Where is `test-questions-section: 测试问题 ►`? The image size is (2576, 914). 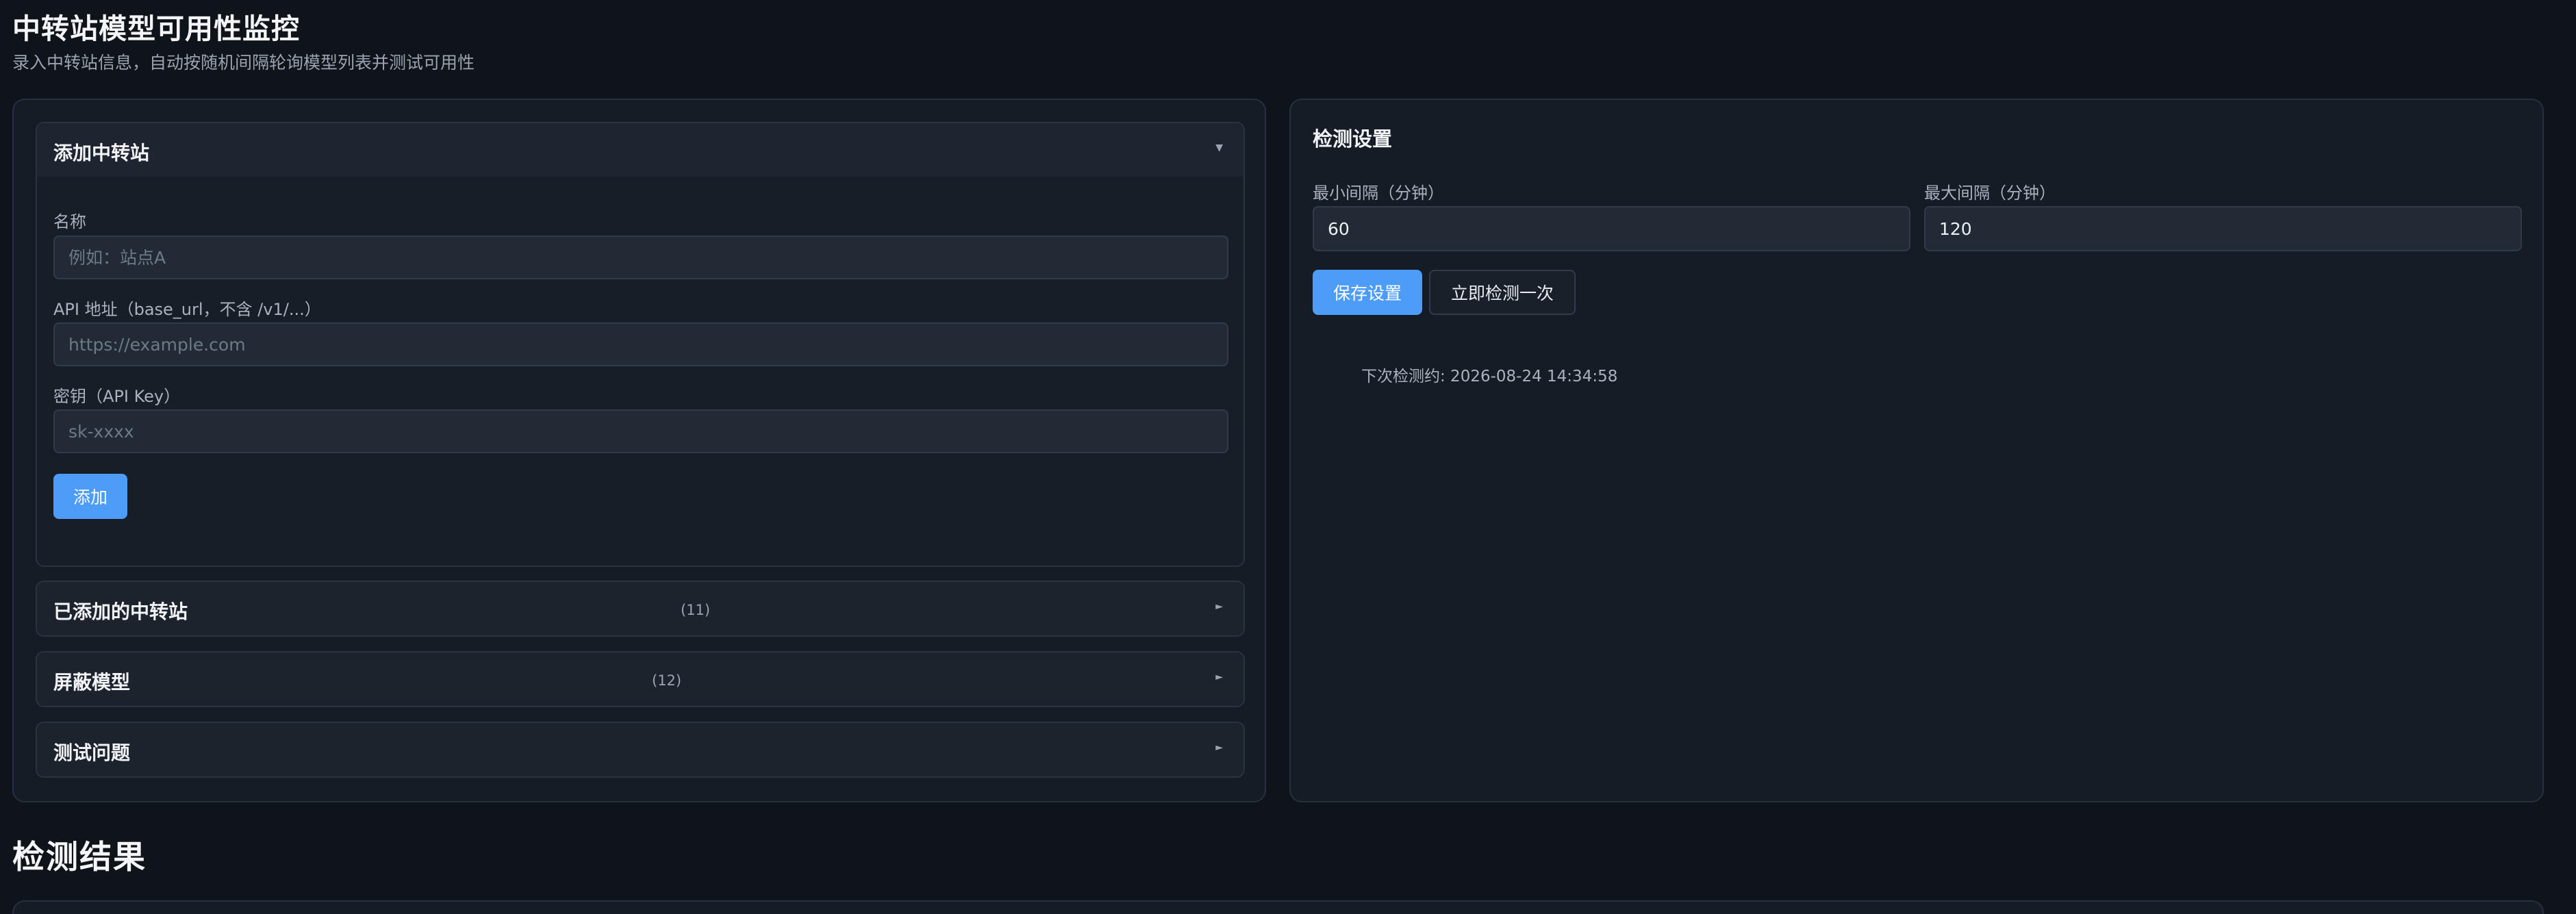
test-questions-section: 测试问题 ► is located at coordinates (640, 750).